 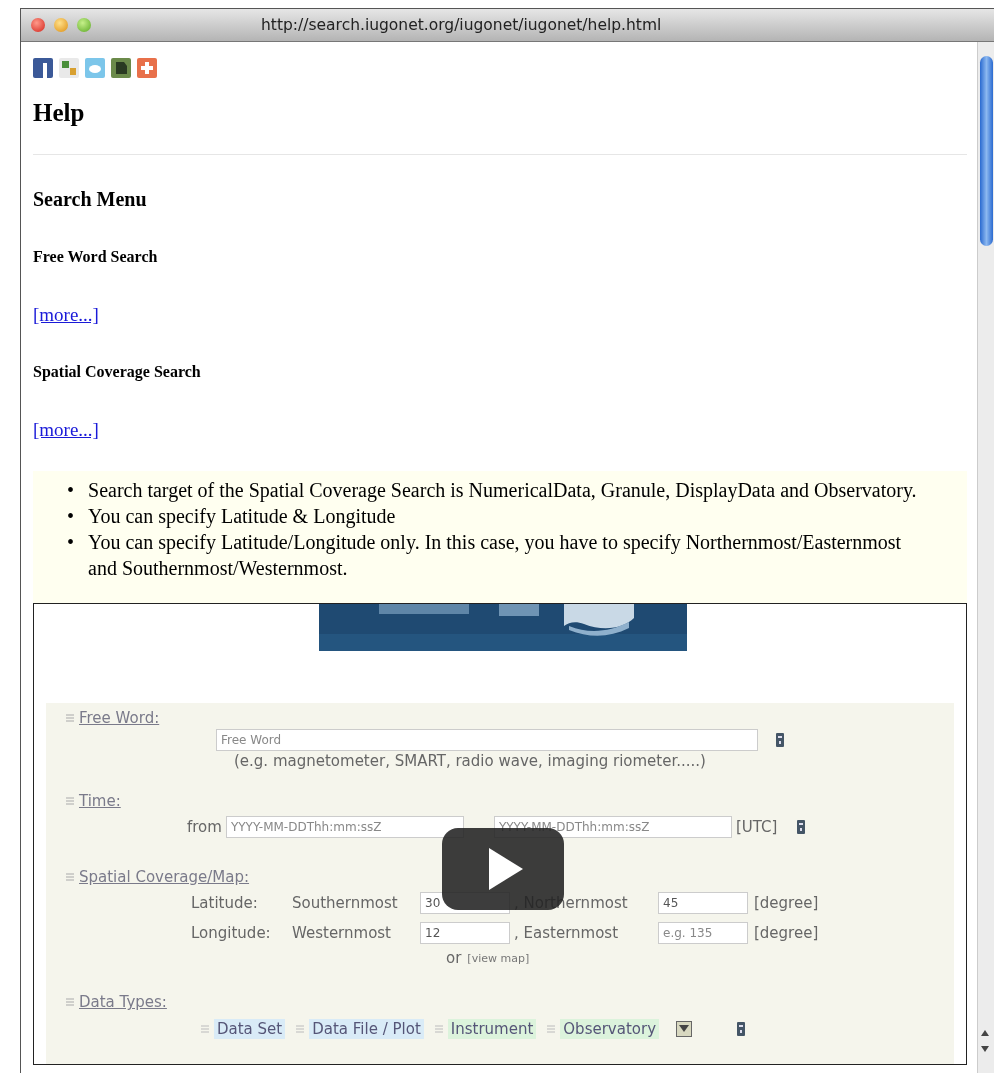 I want to click on scrollbar, so click(x=985, y=557).